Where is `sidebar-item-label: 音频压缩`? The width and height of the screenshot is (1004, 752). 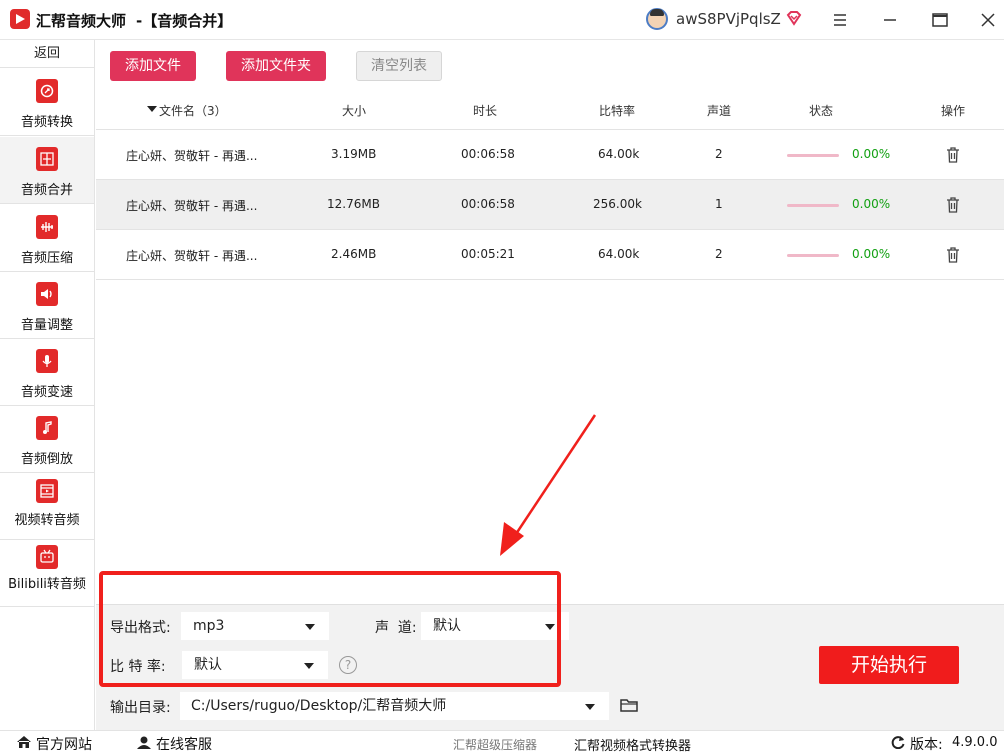 sidebar-item-label: 音频压缩 is located at coordinates (46, 258).